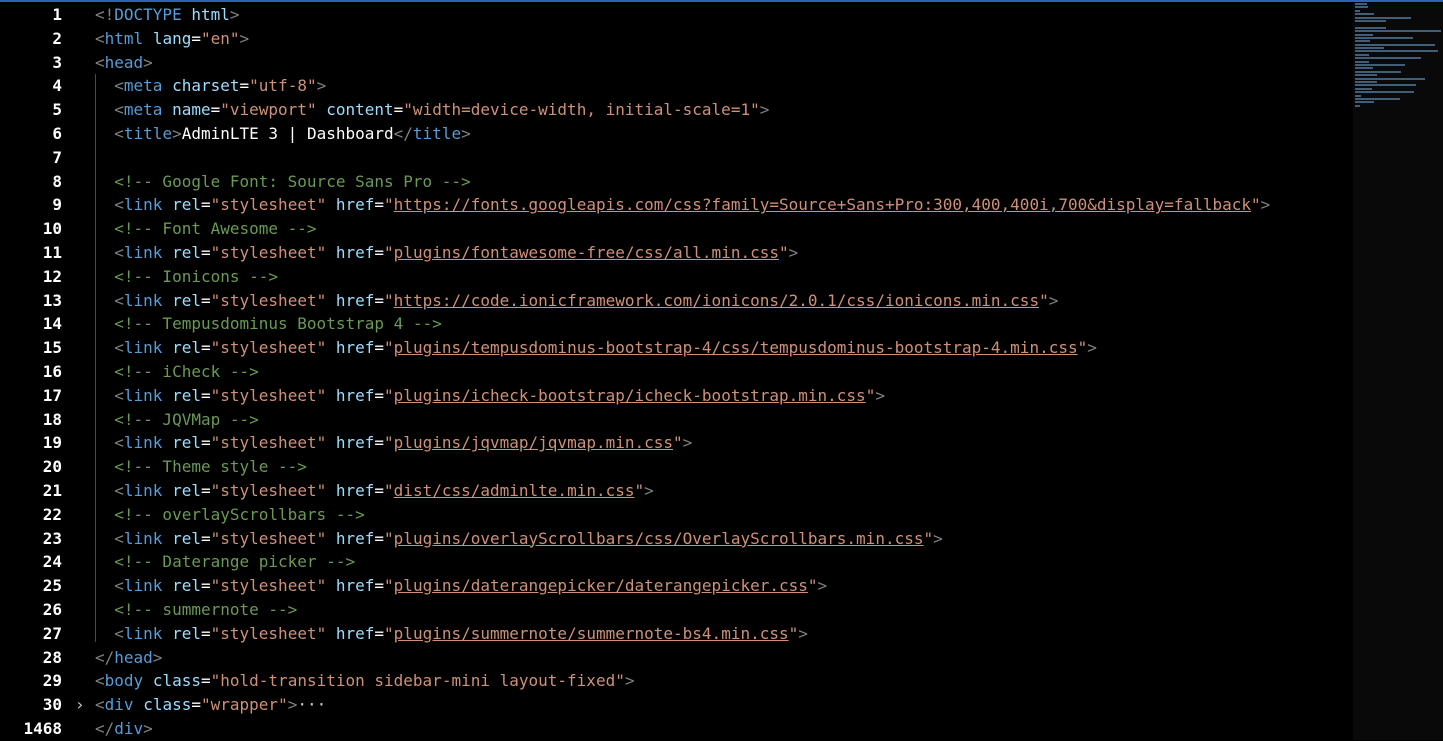  Describe the element at coordinates (105, 14) in the screenshot. I see `token-punct: <!` at that location.